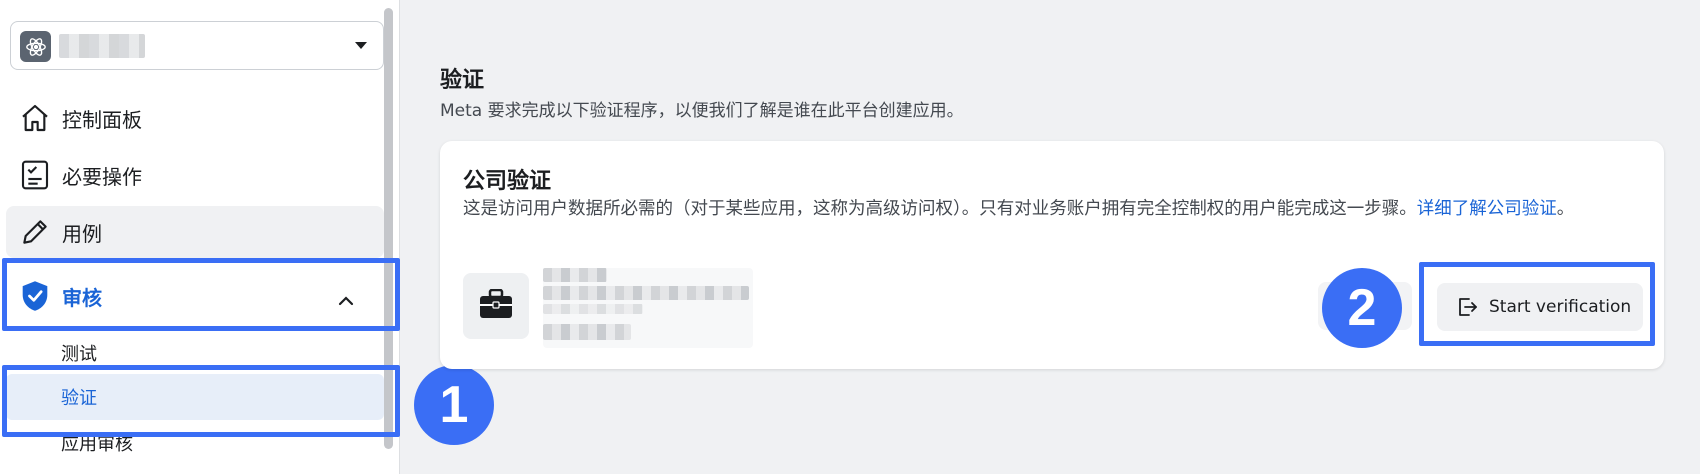 The width and height of the screenshot is (1700, 474). I want to click on chevron-up-icon, so click(346, 300).